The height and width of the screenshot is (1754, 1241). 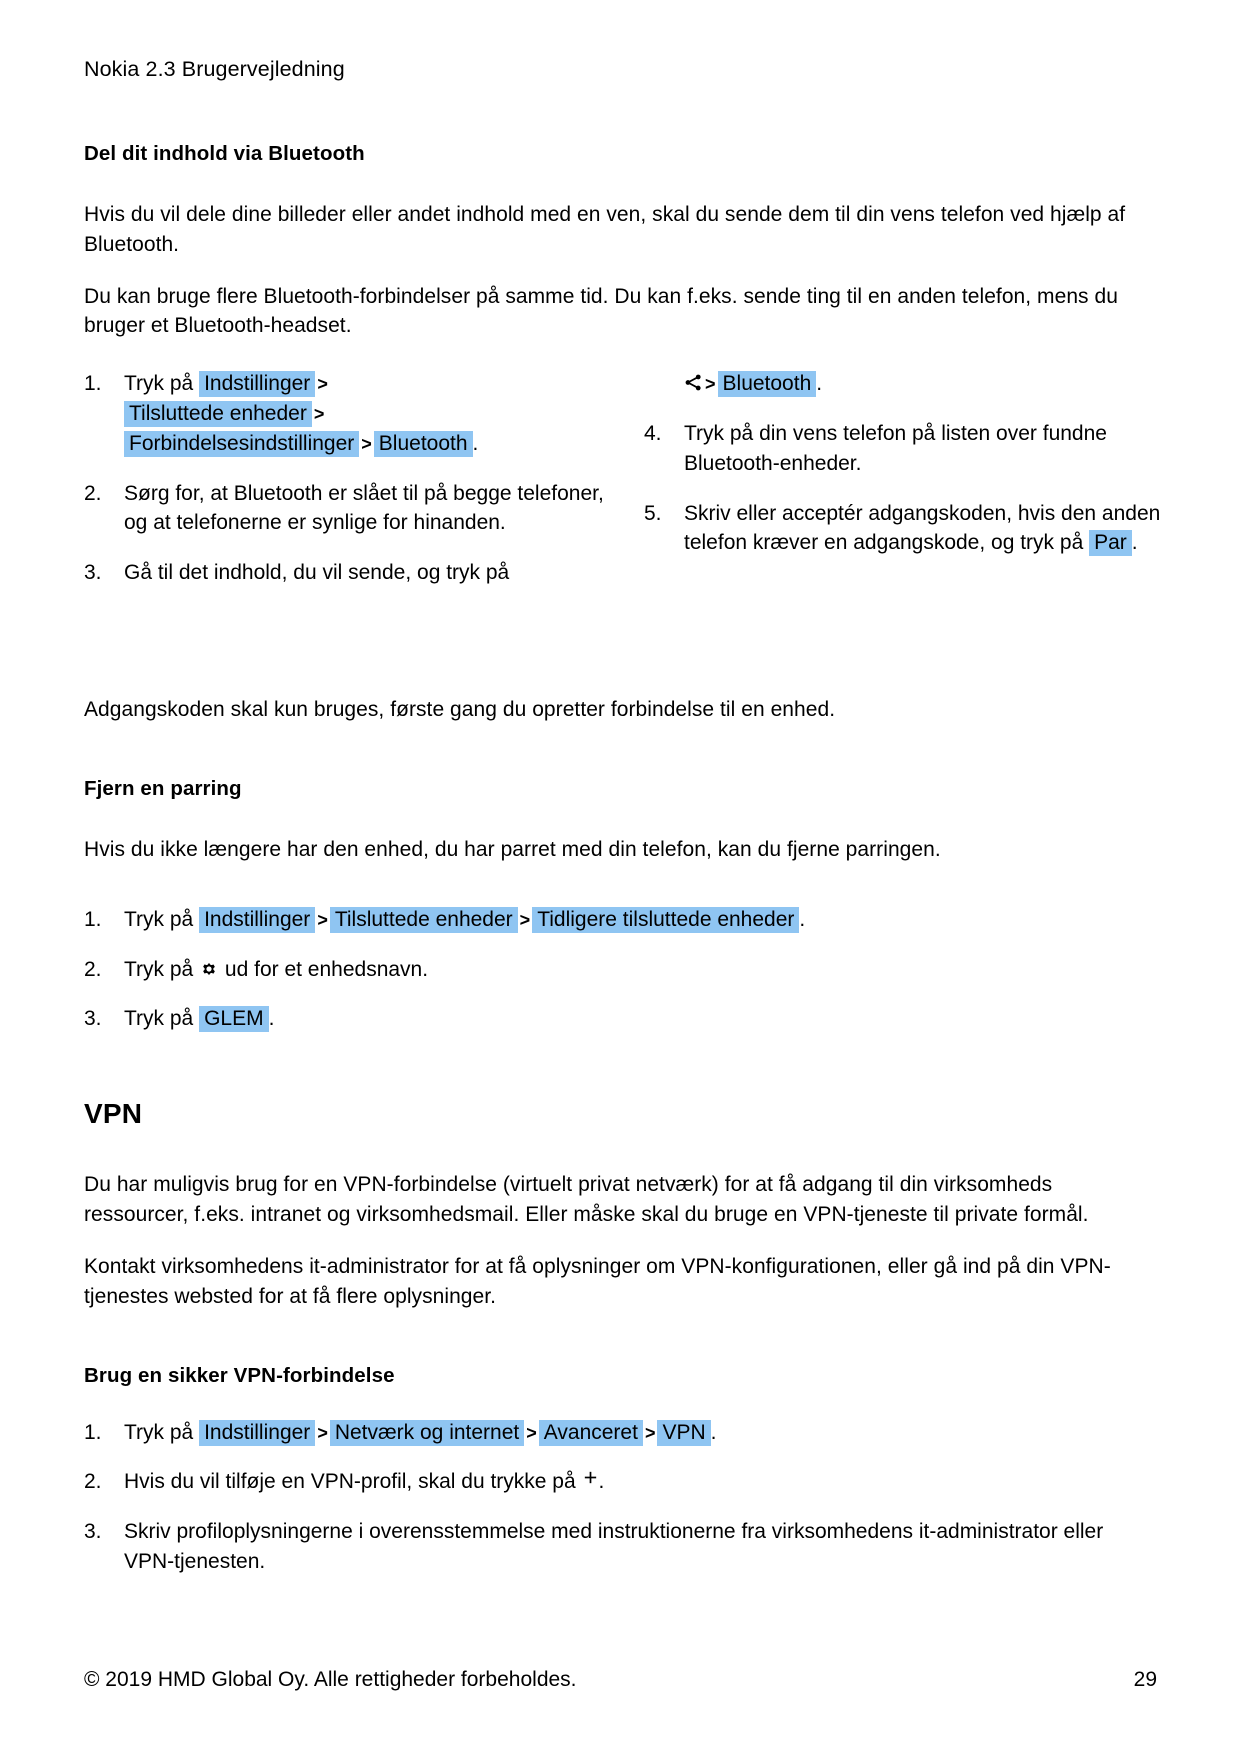 I want to click on step-number: 5., so click(x=653, y=513).